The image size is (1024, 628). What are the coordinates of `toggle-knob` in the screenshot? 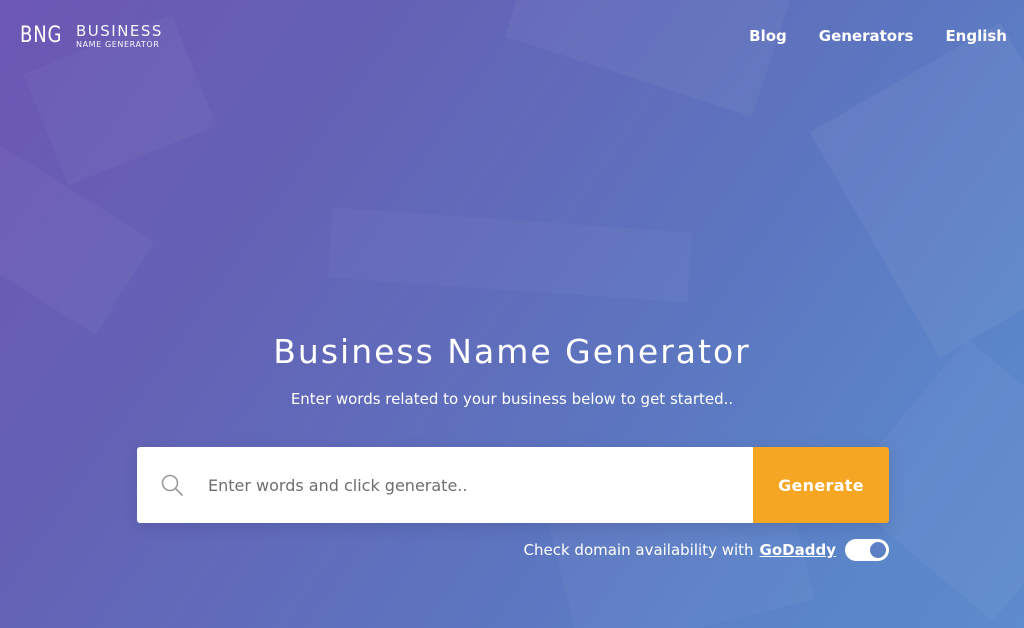 It's located at (878, 550).